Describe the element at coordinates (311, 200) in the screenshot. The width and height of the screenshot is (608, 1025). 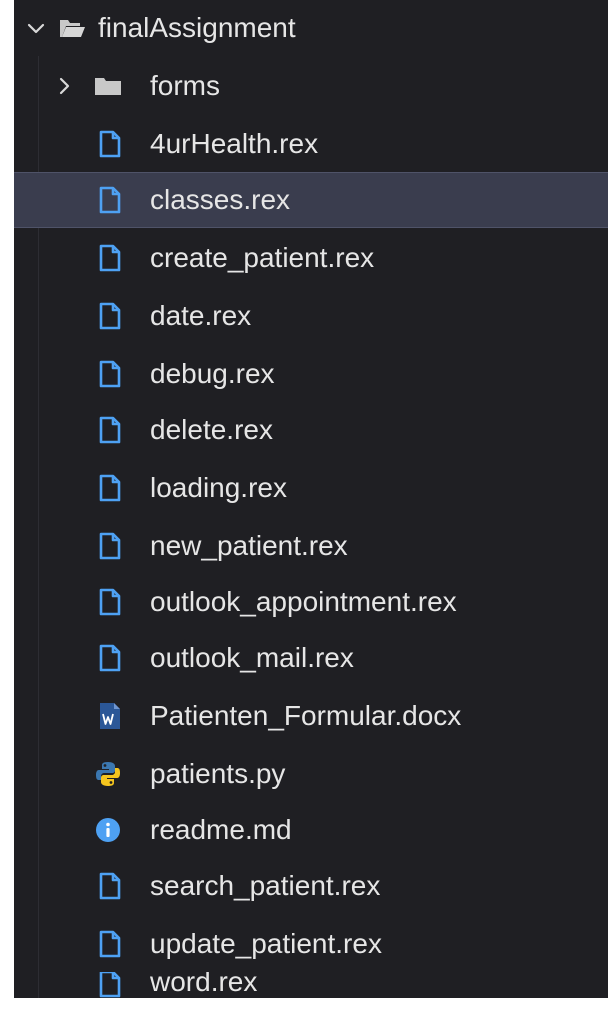
I see `tree-item-file-selected: classes.rex` at that location.